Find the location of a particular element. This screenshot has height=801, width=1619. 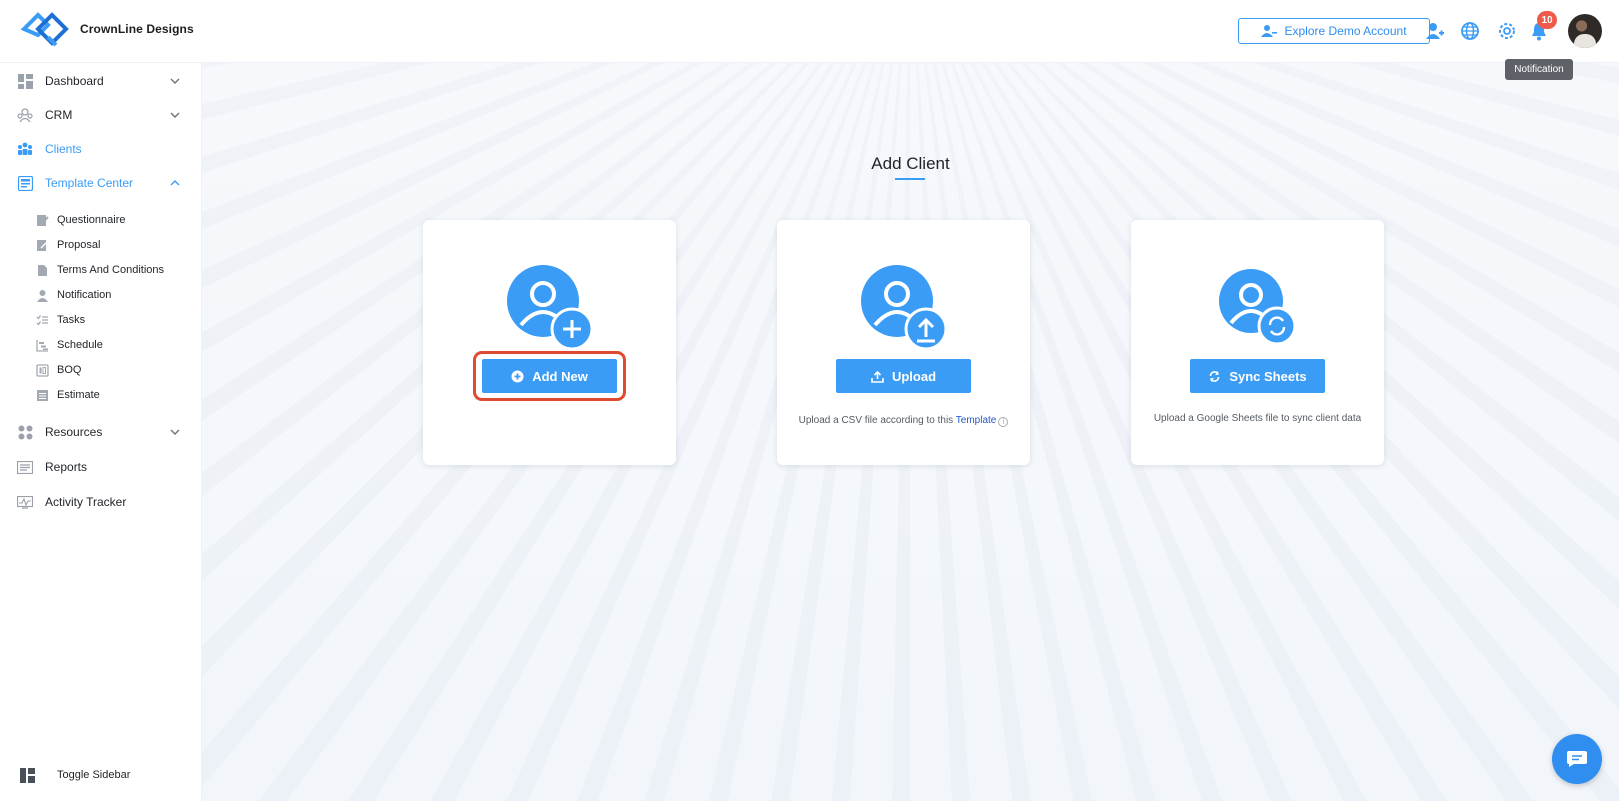

reports-icon is located at coordinates (25, 467).